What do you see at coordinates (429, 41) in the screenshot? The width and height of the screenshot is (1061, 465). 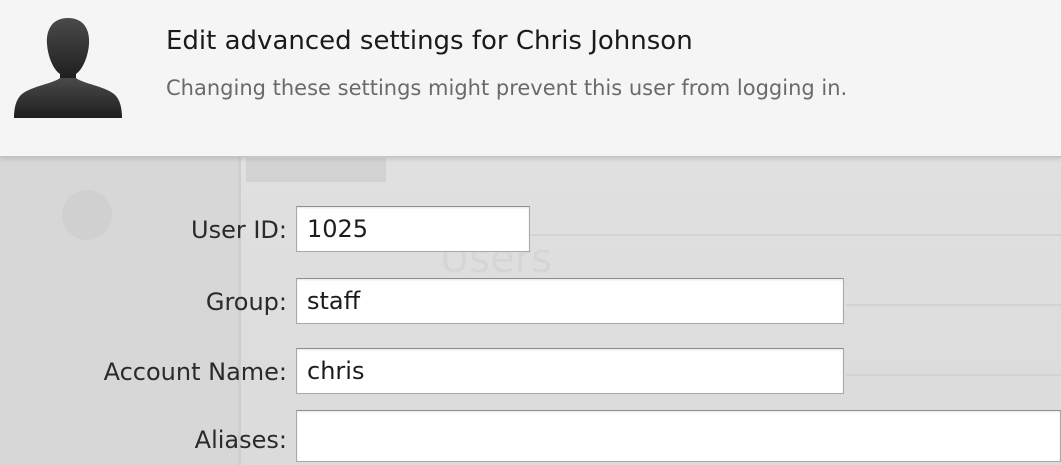 I see `sheet-title: Edit advanced settings for Chris Johnson` at bounding box center [429, 41].